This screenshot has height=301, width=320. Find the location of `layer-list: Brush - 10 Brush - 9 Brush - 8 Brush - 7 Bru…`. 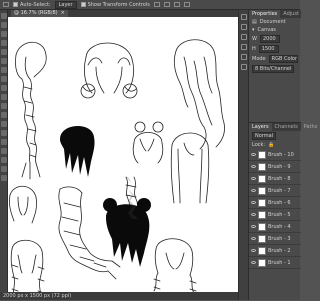

layer-list: Brush - 10 Brush - 9 Brush - 8 Brush - 7 Bru… is located at coordinates (275, 209).